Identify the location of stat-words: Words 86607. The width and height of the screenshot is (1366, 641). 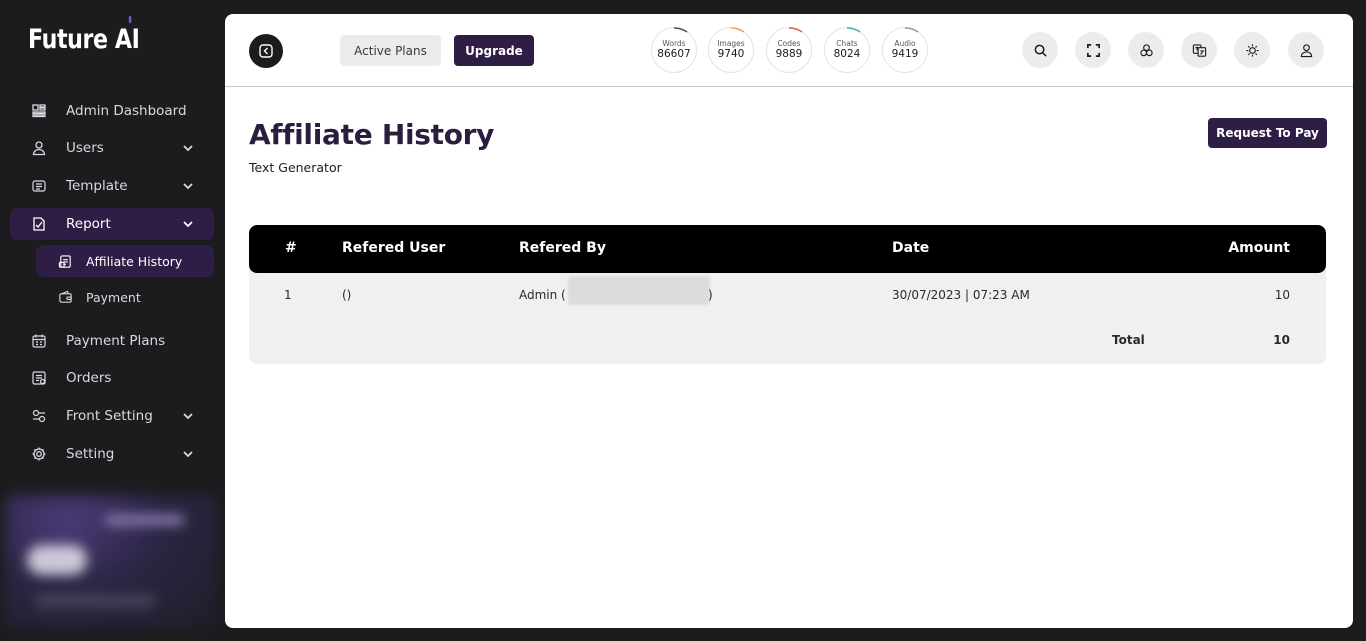
(674, 50).